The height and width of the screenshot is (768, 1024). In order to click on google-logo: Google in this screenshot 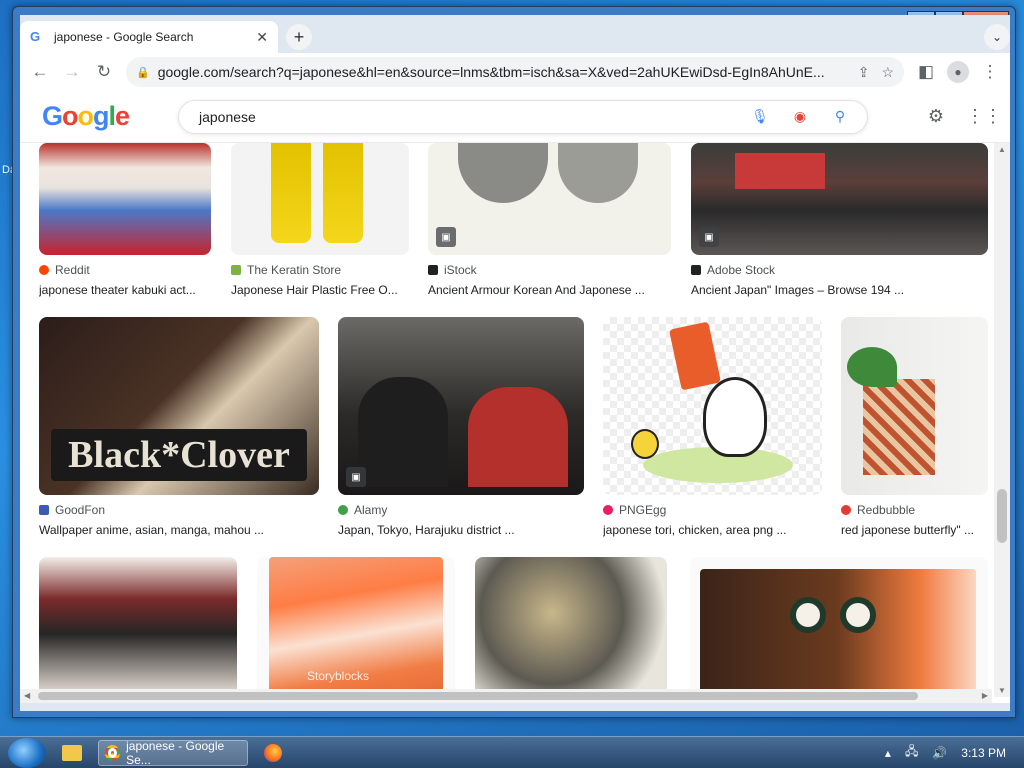, I will do `click(88, 116)`.